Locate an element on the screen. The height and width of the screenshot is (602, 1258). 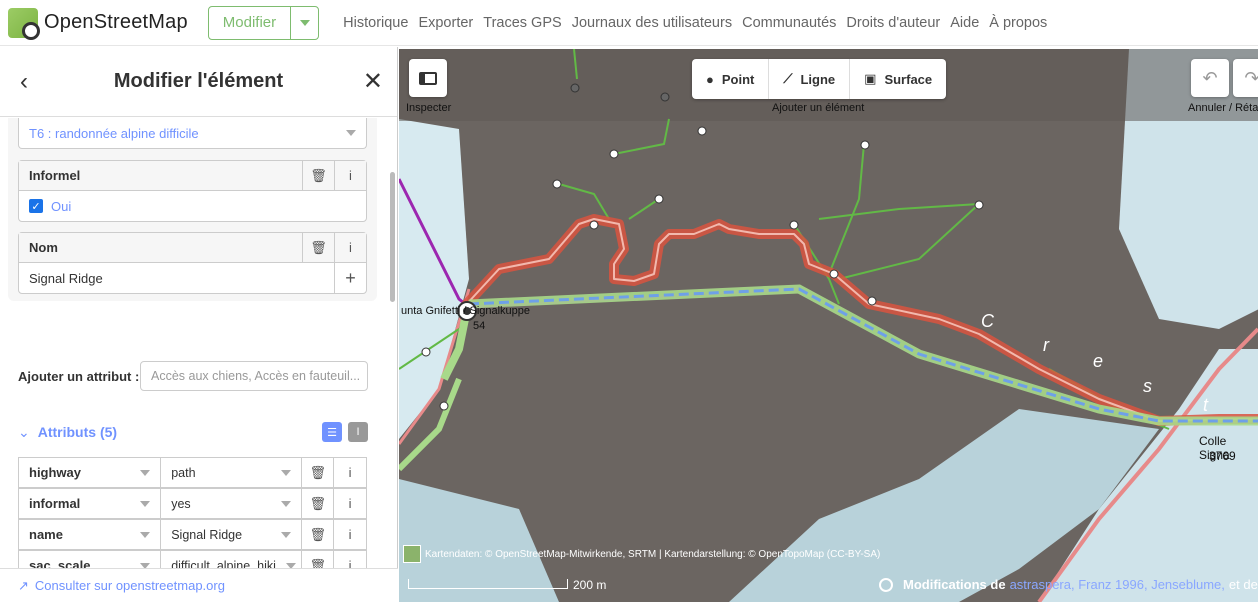
name-label: Nom is located at coordinates (43, 247).